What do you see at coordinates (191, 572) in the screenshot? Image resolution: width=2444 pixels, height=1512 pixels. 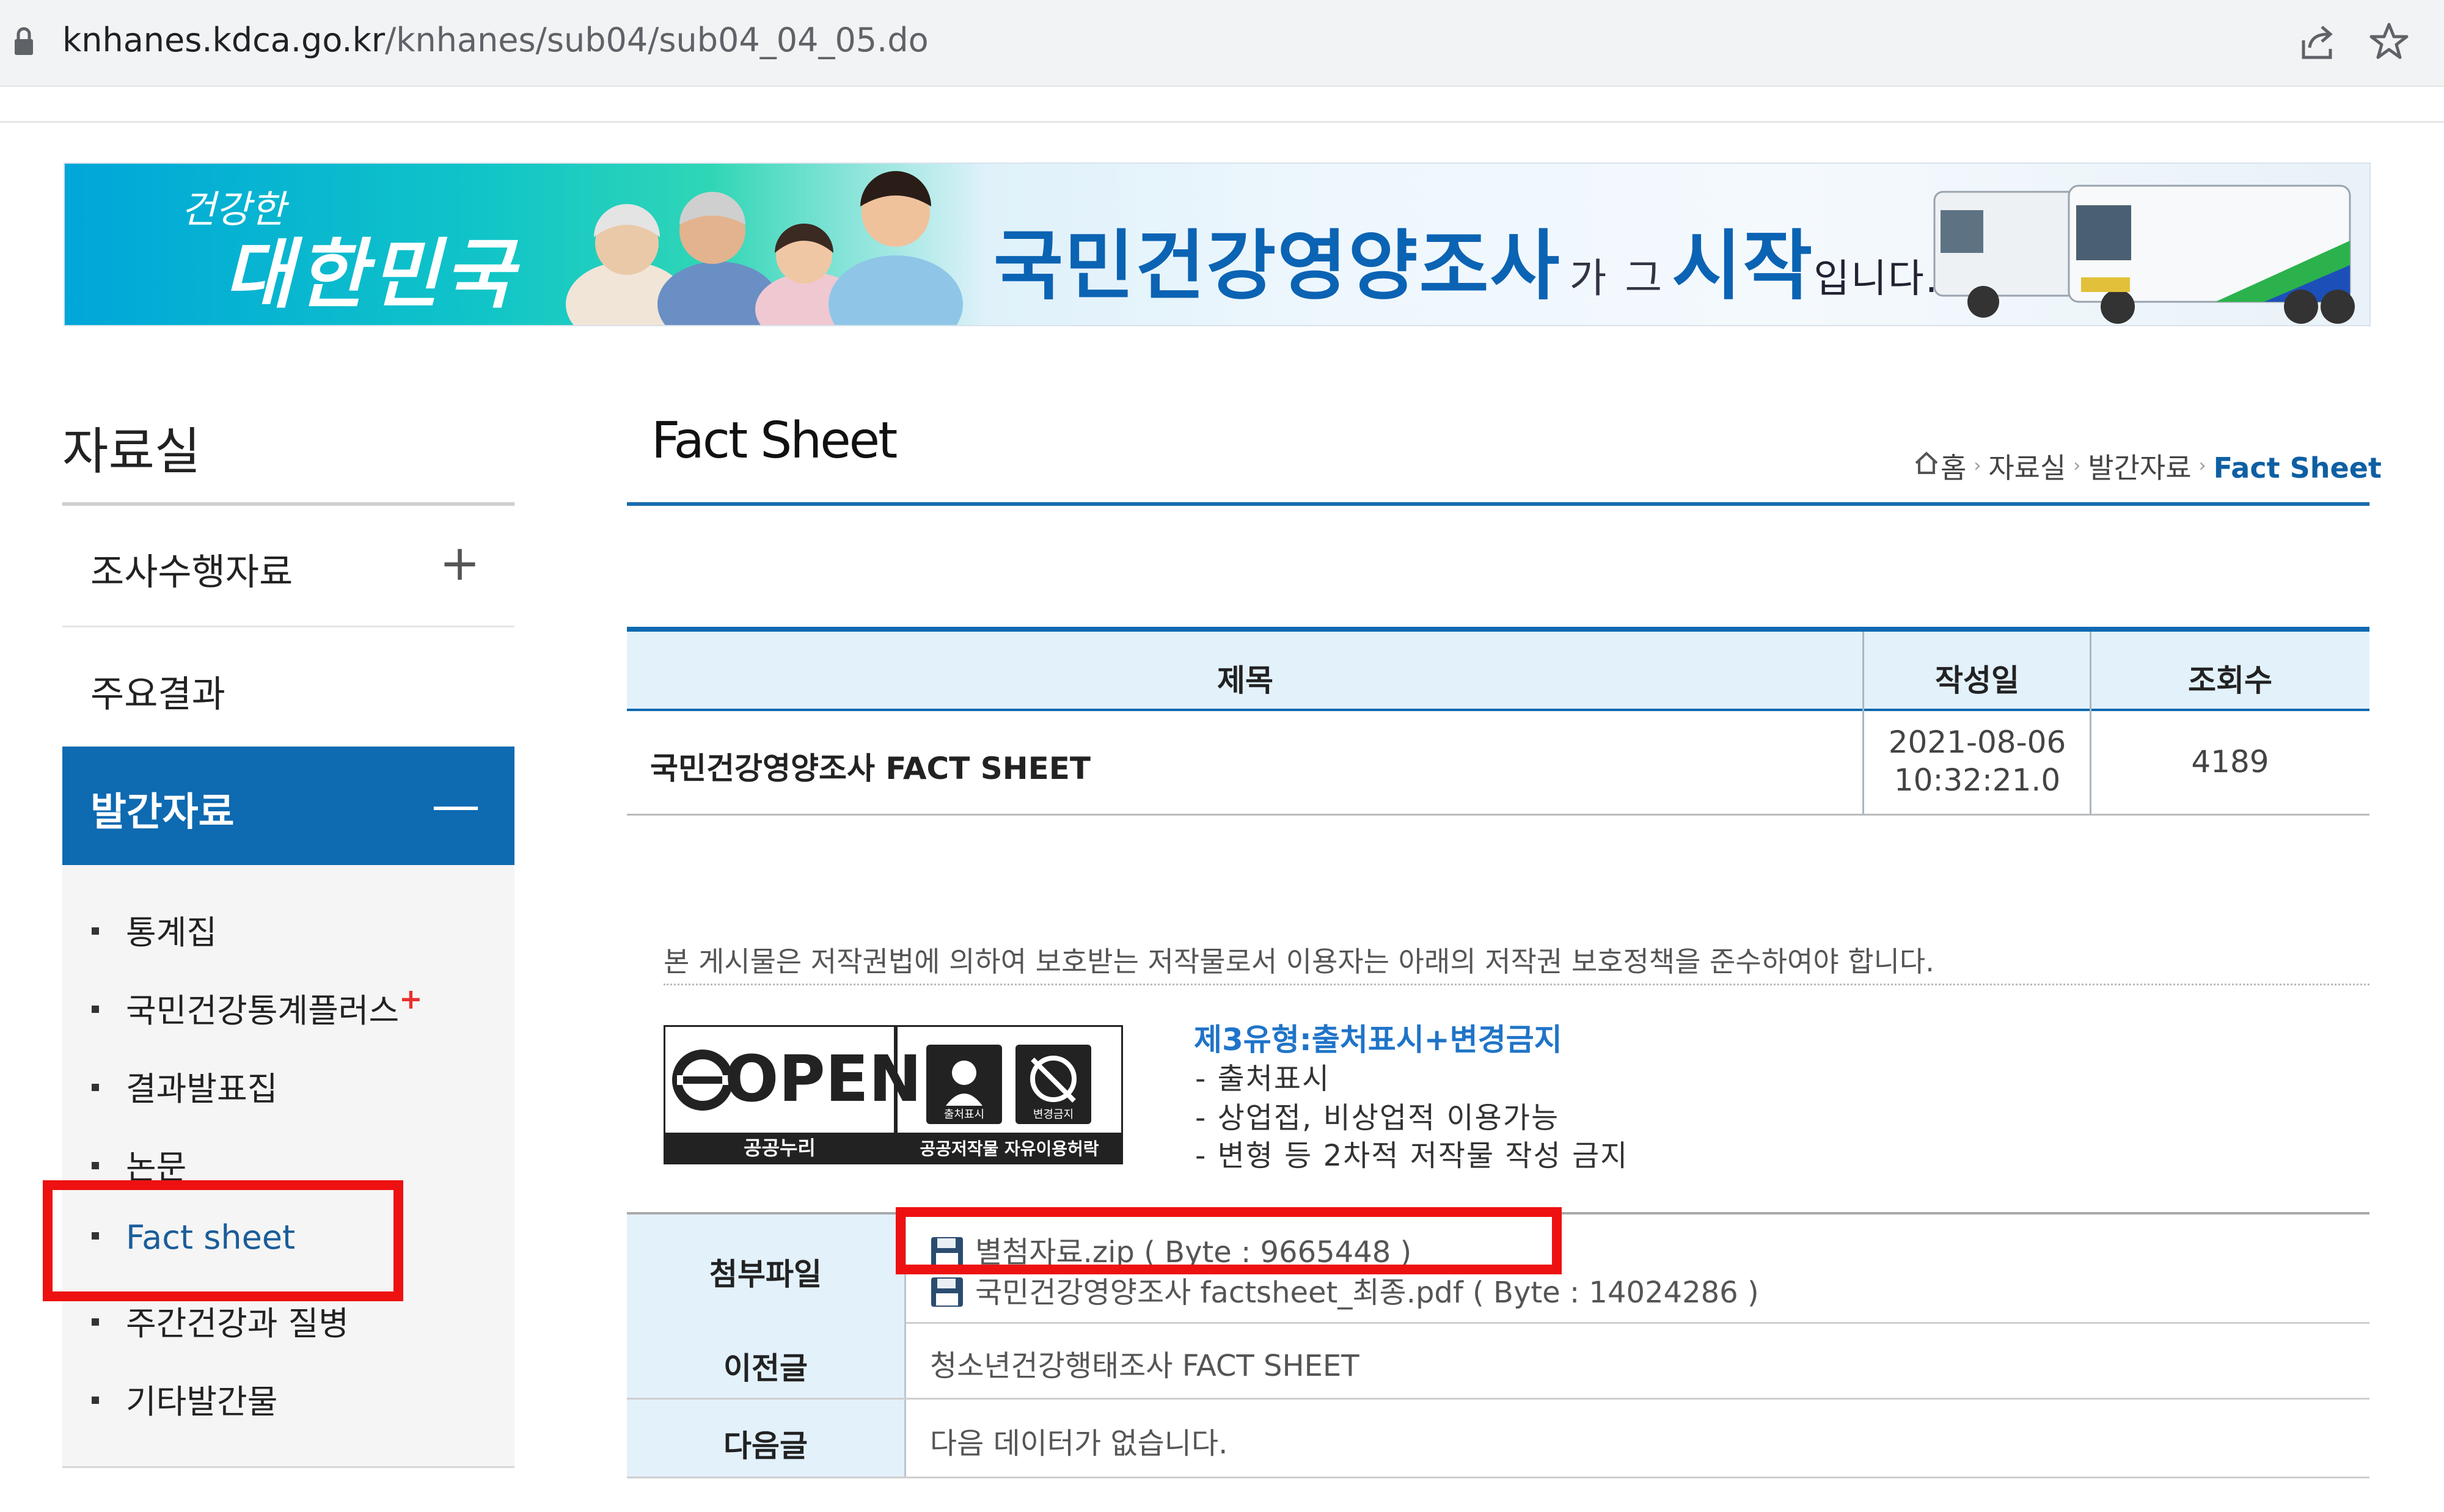 I see `sidebar-item-label: 조사수행자료` at bounding box center [191, 572].